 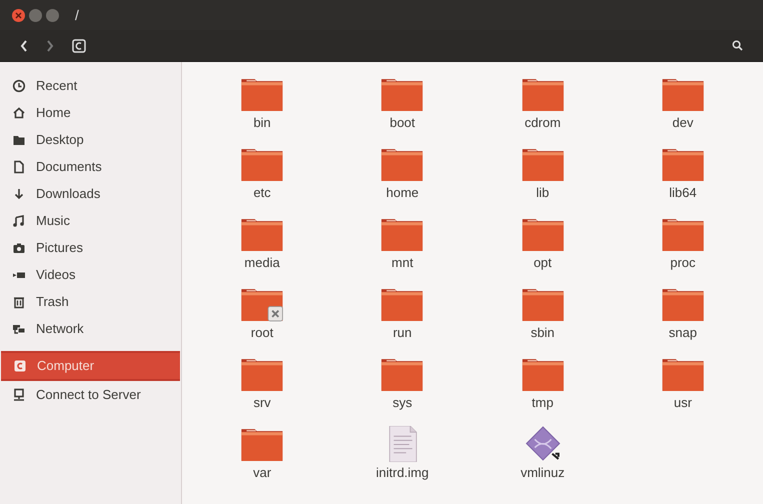 I want to click on recent-icon, so click(x=19, y=85).